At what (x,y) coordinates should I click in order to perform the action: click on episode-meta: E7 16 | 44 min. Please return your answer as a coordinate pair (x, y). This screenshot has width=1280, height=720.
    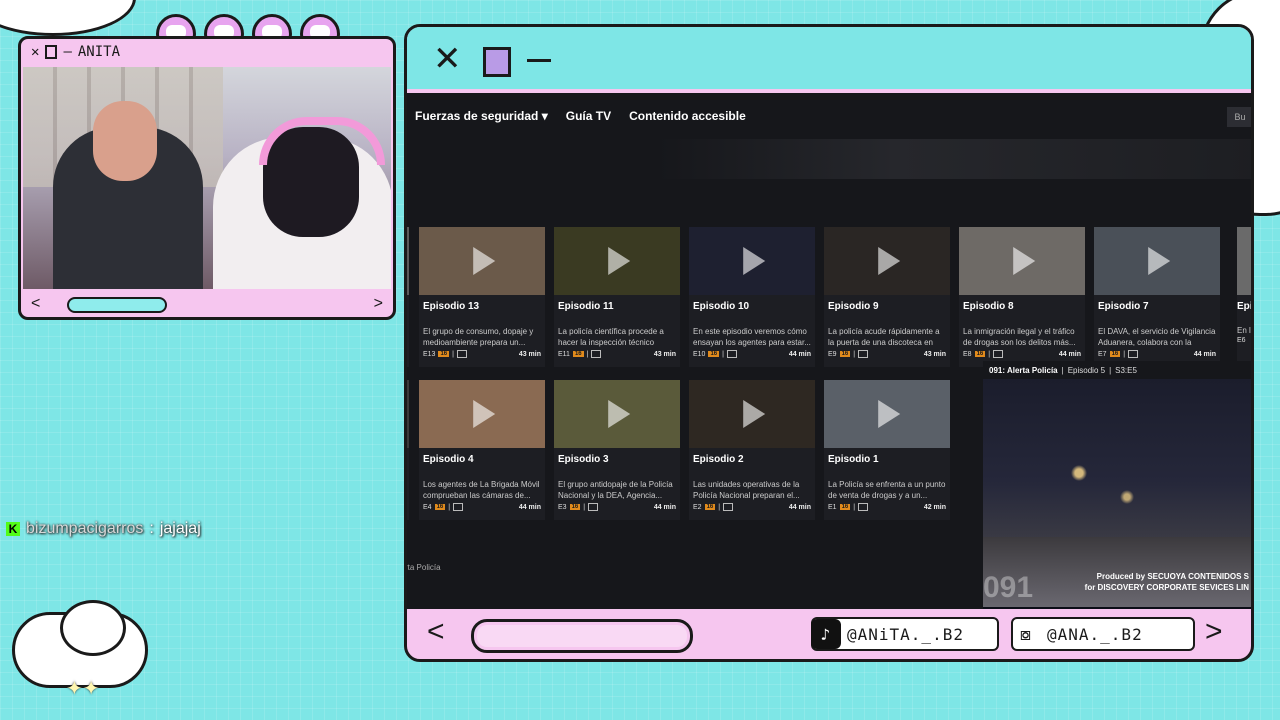
    Looking at the image, I should click on (1157, 354).